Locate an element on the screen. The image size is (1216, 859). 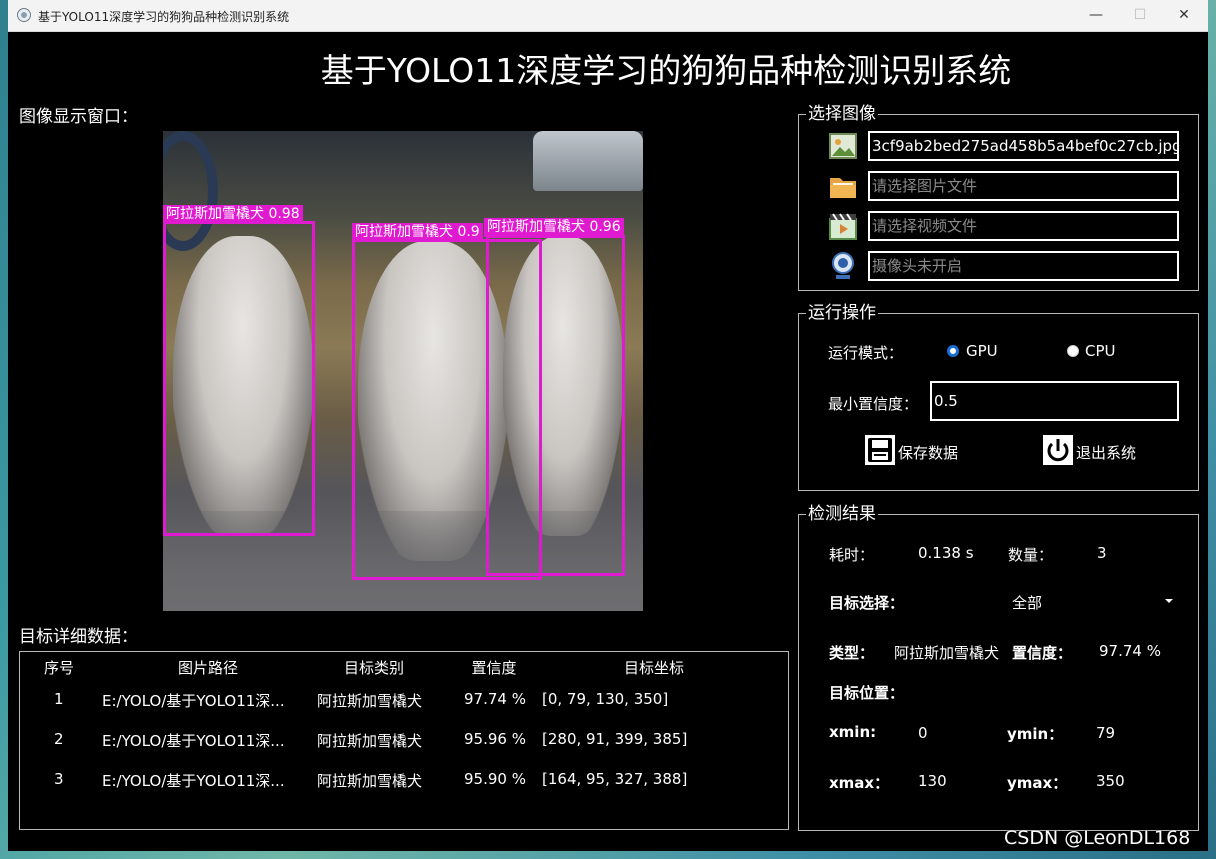
cell-index: 2 is located at coordinates (59, 739).